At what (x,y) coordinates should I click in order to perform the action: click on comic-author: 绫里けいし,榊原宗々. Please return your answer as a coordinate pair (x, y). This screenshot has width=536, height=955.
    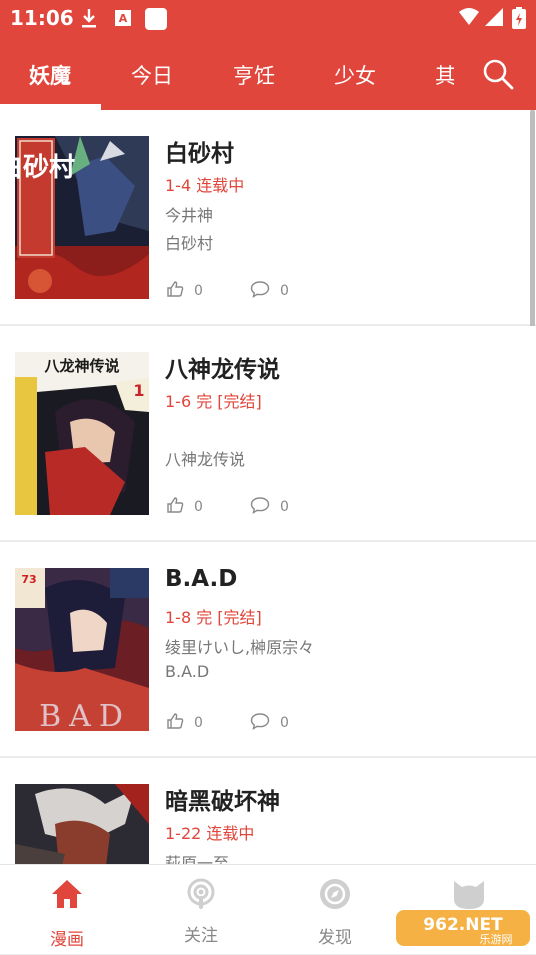
    Looking at the image, I should click on (240, 647).